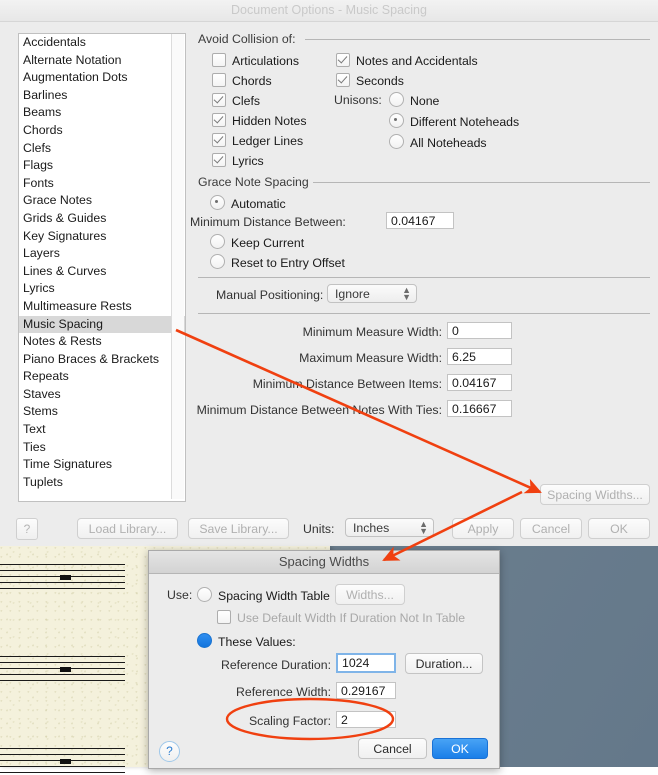 This screenshot has width=658, height=775. Describe the element at coordinates (248, 161) in the screenshot. I see `checkbox-label: Lyrics` at that location.